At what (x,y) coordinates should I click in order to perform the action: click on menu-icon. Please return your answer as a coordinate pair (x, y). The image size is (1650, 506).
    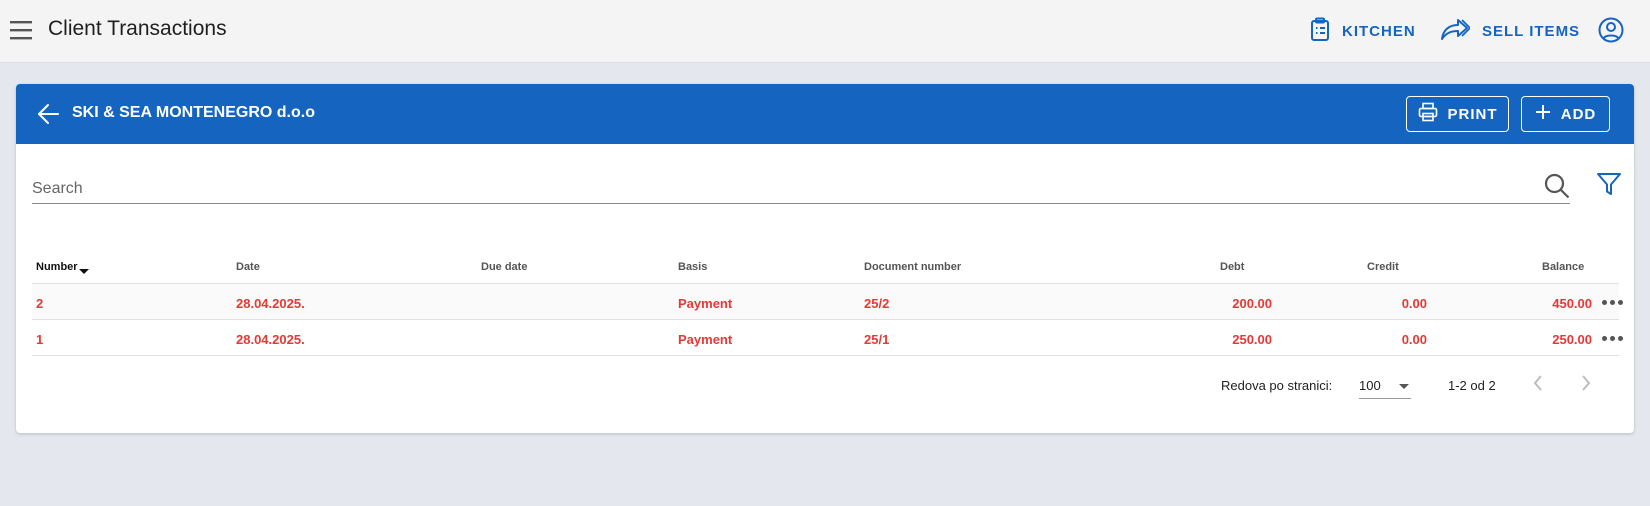
    Looking at the image, I should click on (22, 30).